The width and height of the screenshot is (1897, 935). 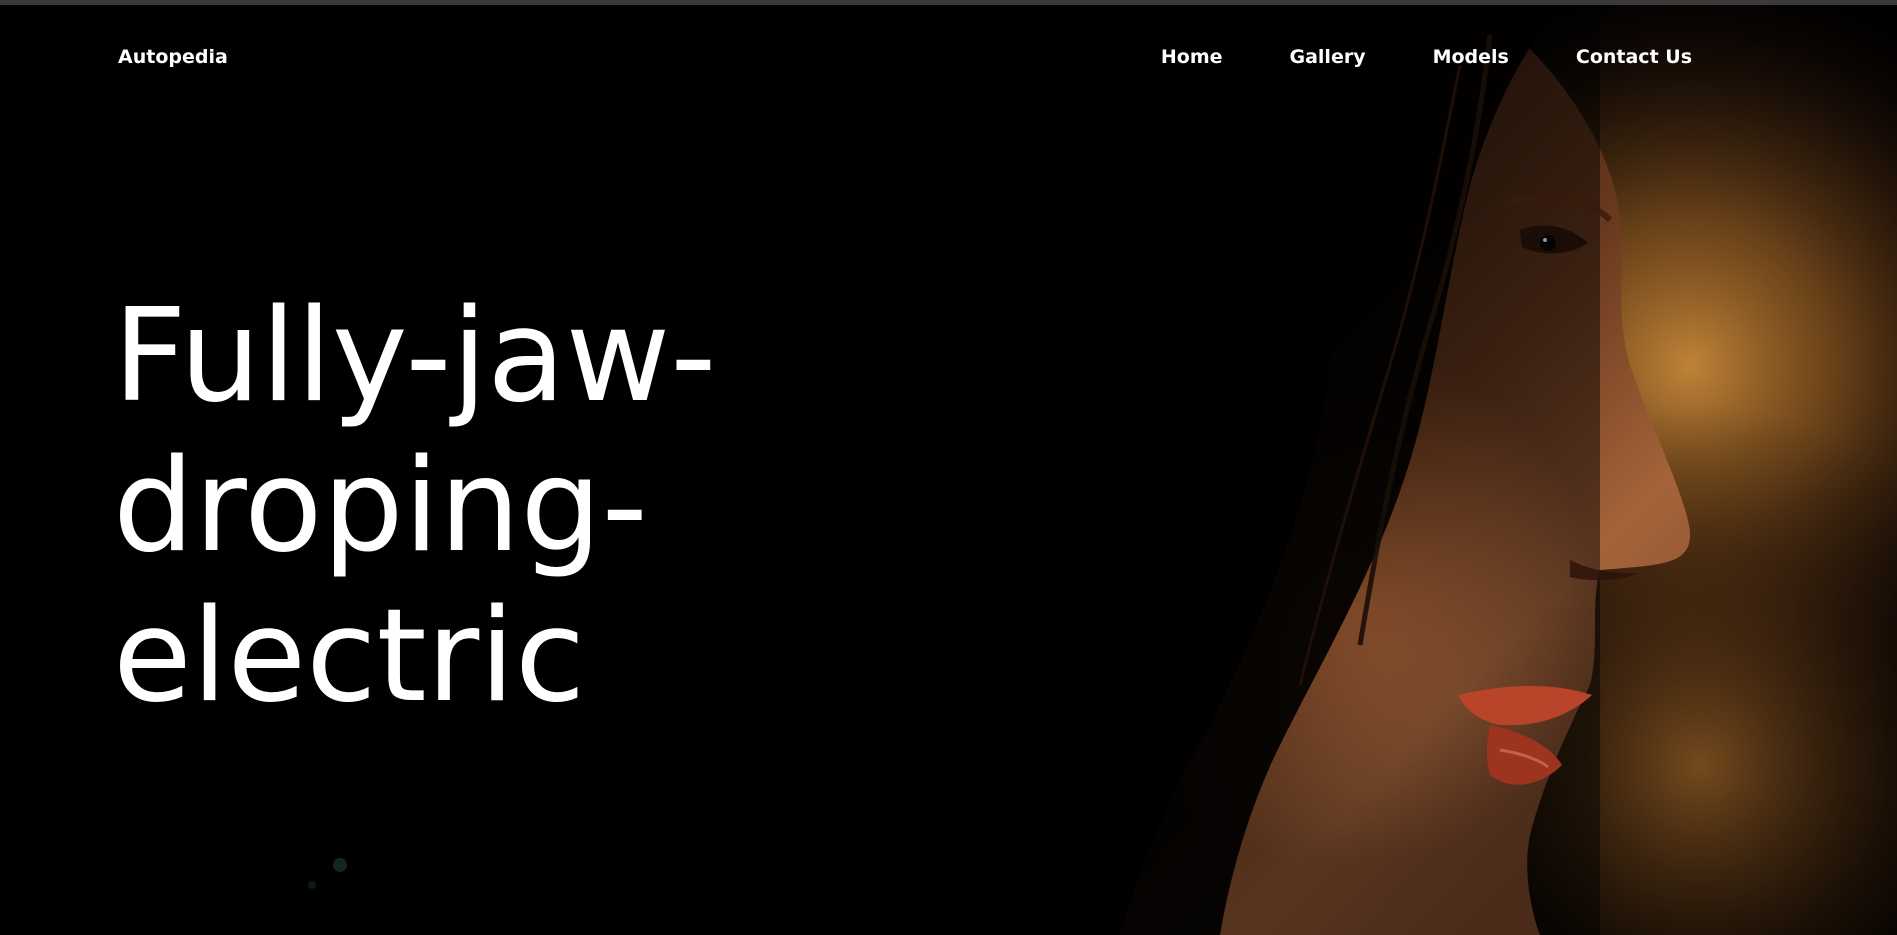 I want to click on nav-link-home: Home, so click(x=1192, y=57).